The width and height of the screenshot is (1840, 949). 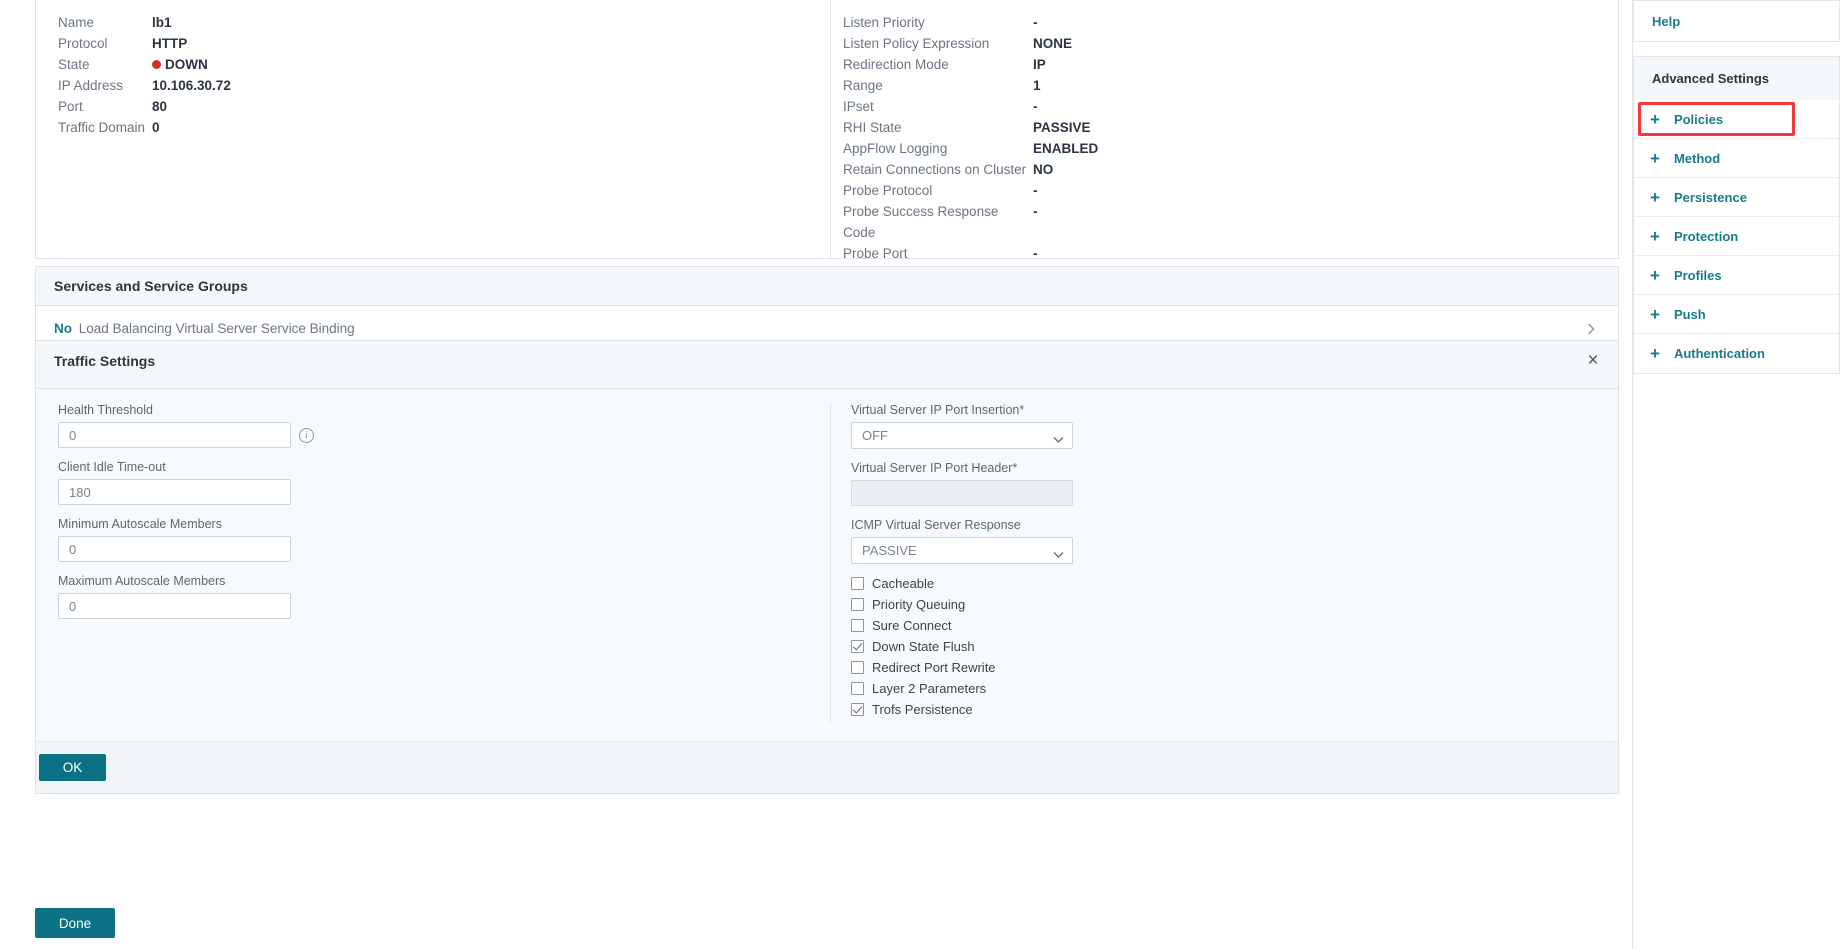 What do you see at coordinates (444, 106) in the screenshot?
I see `summary-row: Port 80` at bounding box center [444, 106].